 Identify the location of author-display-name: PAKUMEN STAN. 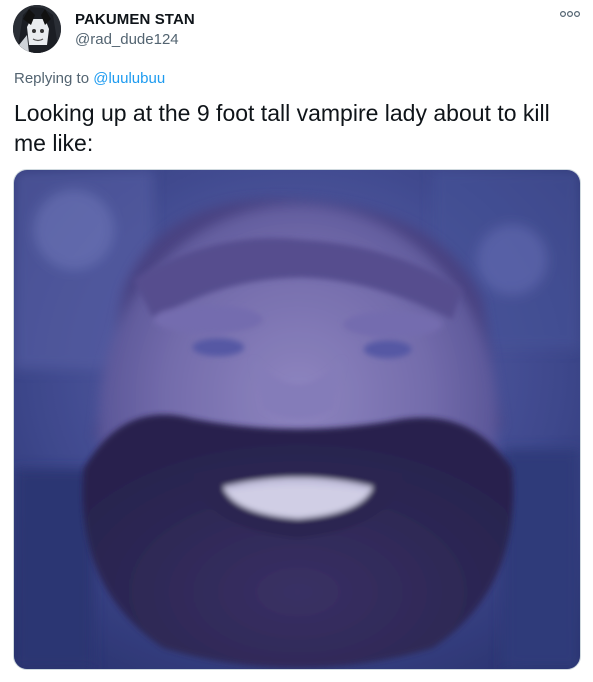
(135, 19).